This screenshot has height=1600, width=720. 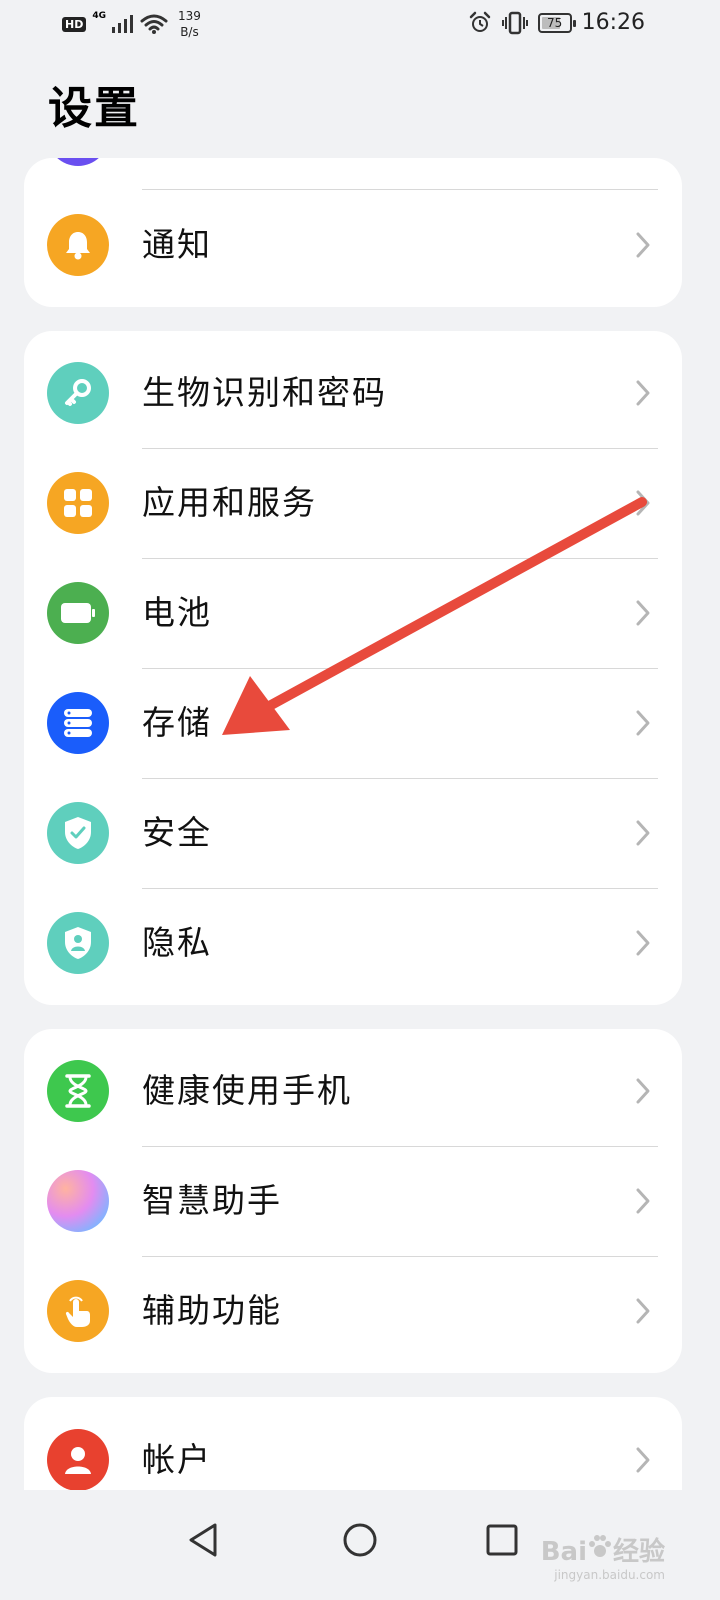 I want to click on settings-item-biometrics: 生物识别和密码, so click(x=353, y=393).